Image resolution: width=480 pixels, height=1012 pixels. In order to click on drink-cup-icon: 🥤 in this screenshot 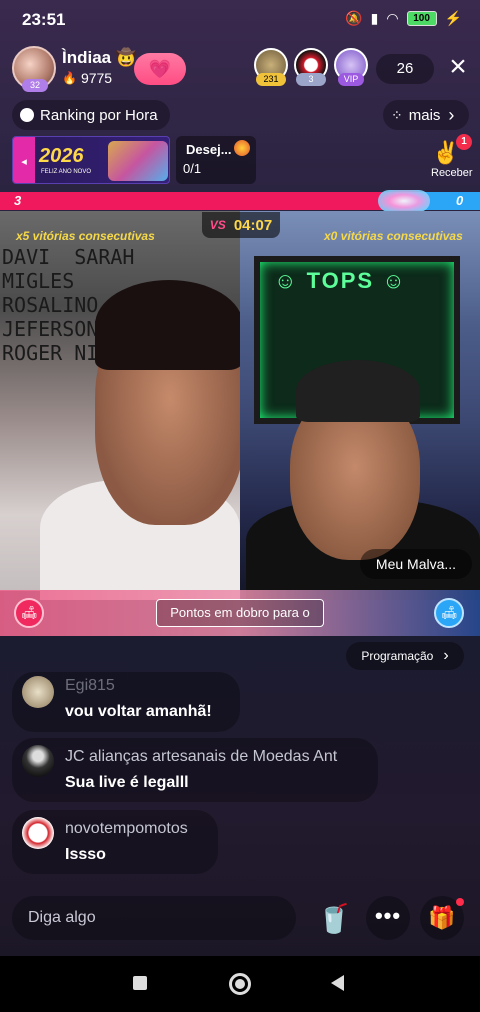, I will do `click(334, 918)`.